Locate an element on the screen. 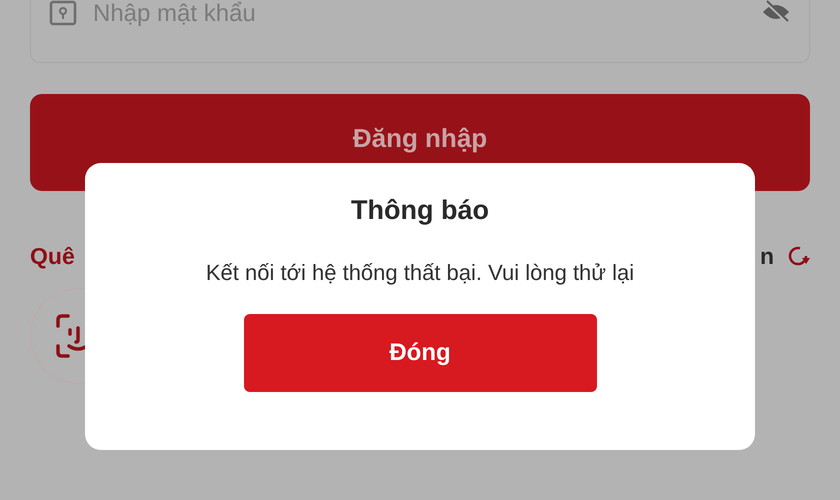  dialog-title: Thông báo is located at coordinates (420, 210).